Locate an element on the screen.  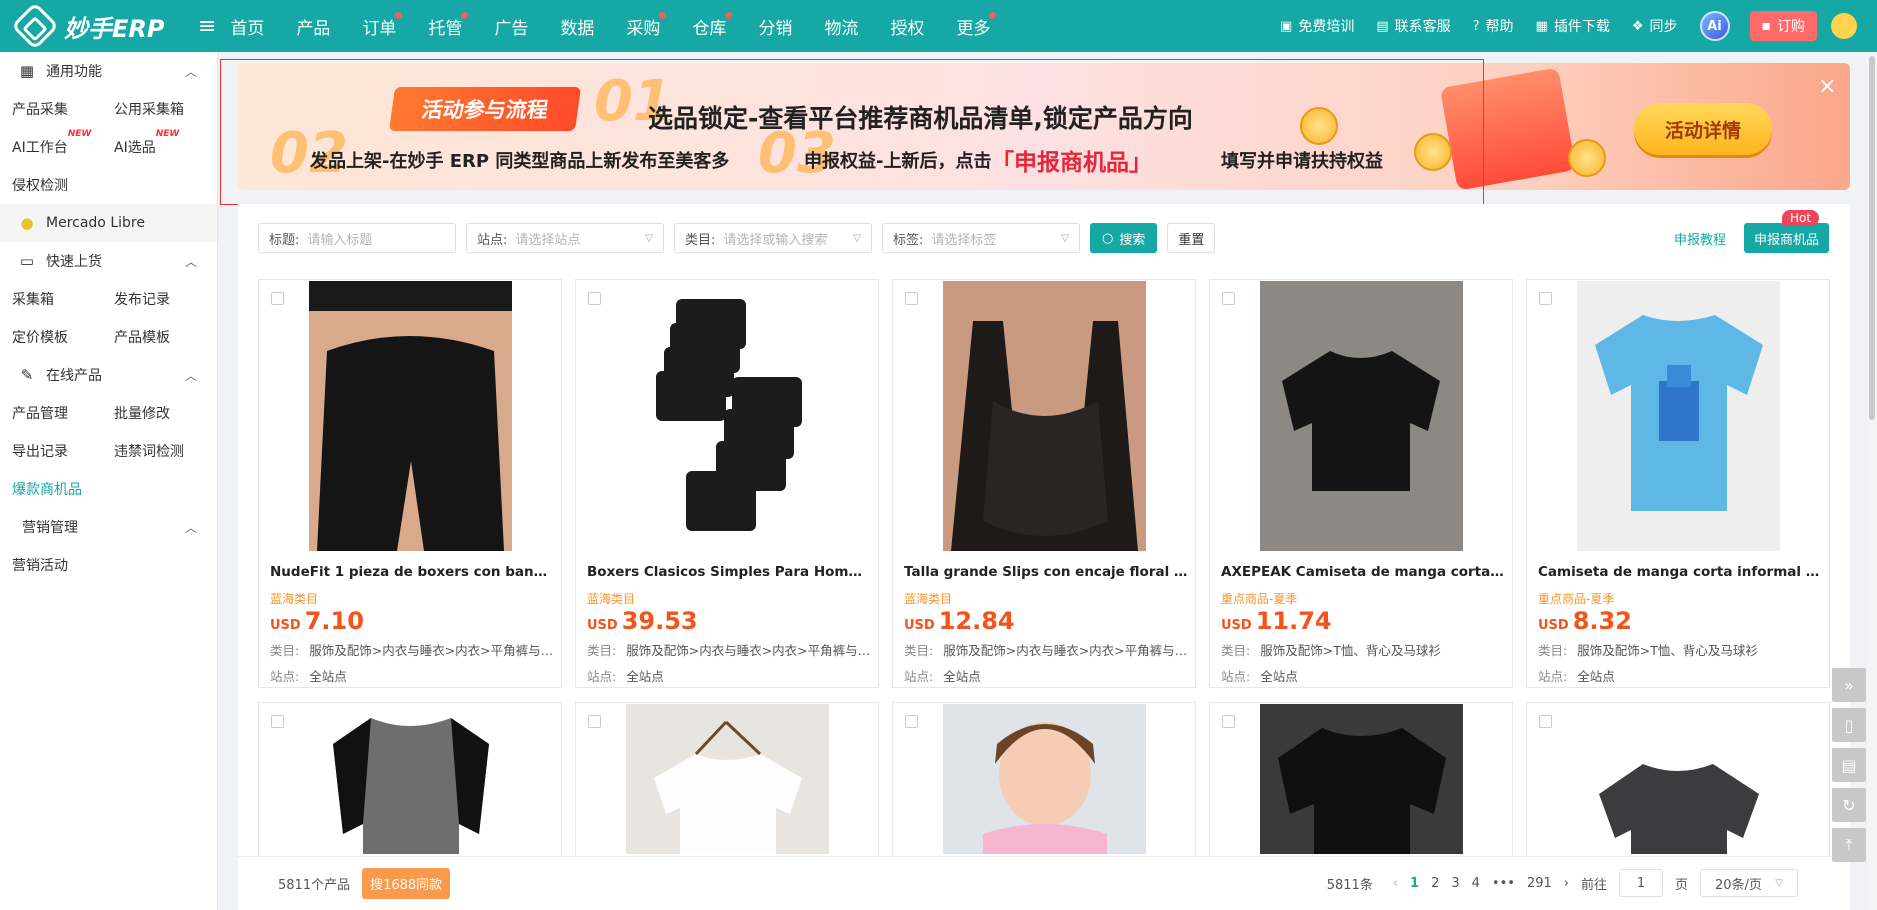
scrollbar-thumb is located at coordinates (1872, 238).